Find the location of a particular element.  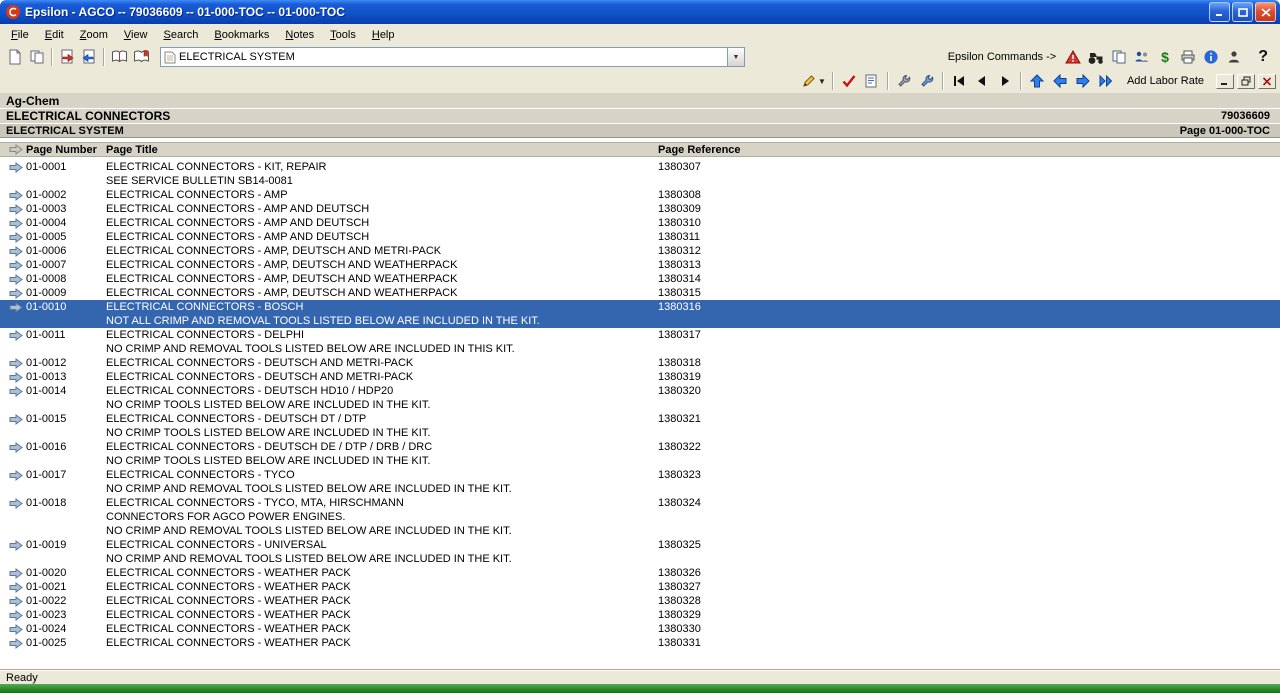

open-book-icon is located at coordinates (119, 57).